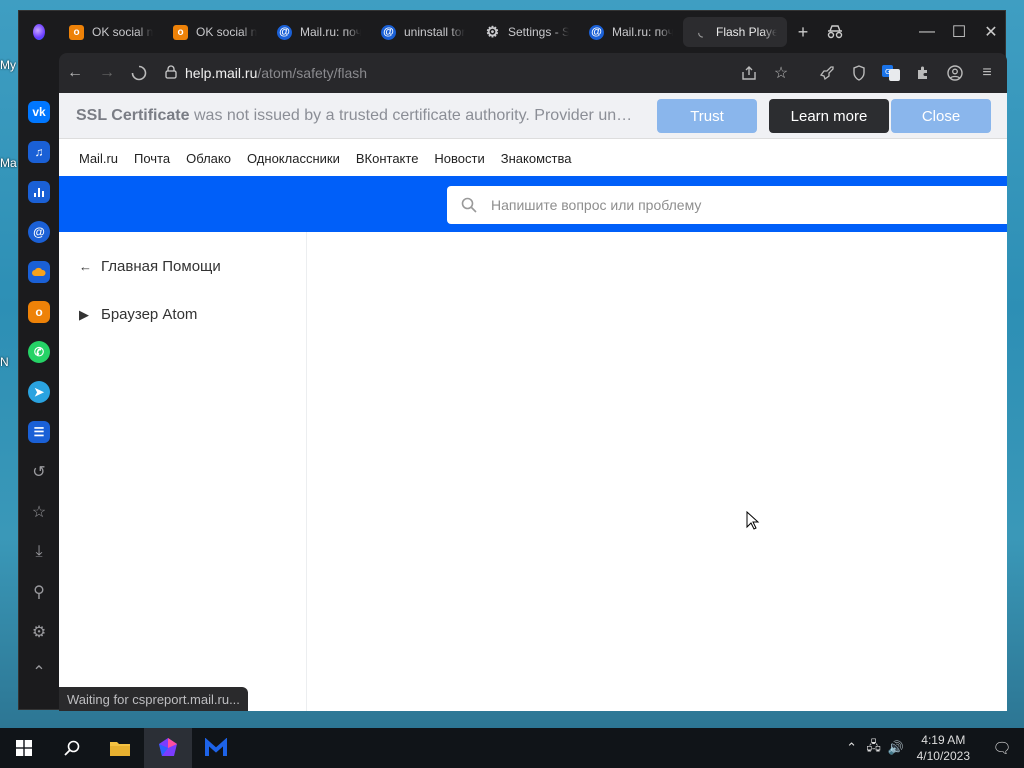  I want to click on triangle-right-icon: ▶, so click(84, 314).